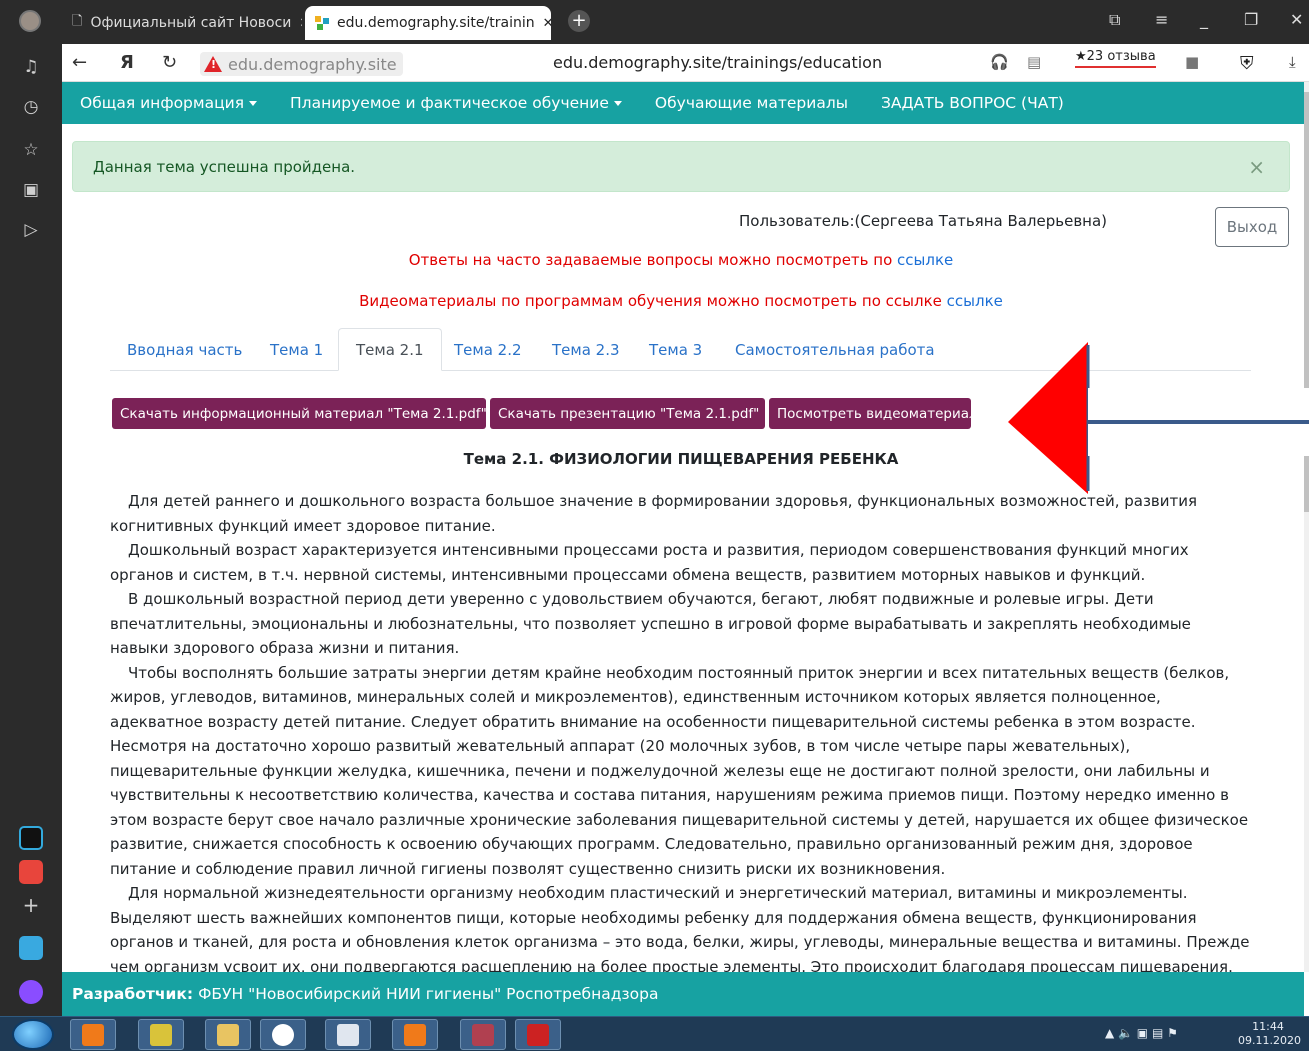 The width and height of the screenshot is (1309, 1051). I want to click on notifications-bell-icon: ♫, so click(31, 67).